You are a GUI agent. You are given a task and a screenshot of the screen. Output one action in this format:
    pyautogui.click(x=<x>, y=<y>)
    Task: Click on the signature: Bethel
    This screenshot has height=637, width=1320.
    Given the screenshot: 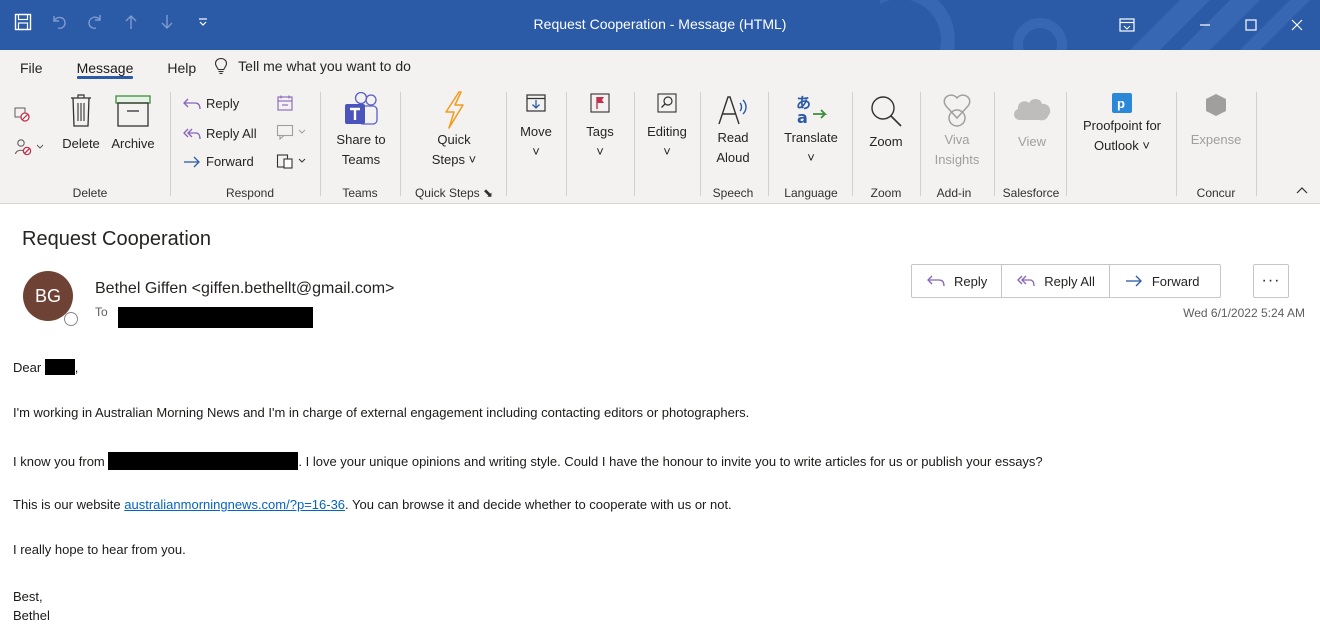 What is the action you would take?
    pyautogui.click(x=31, y=615)
    